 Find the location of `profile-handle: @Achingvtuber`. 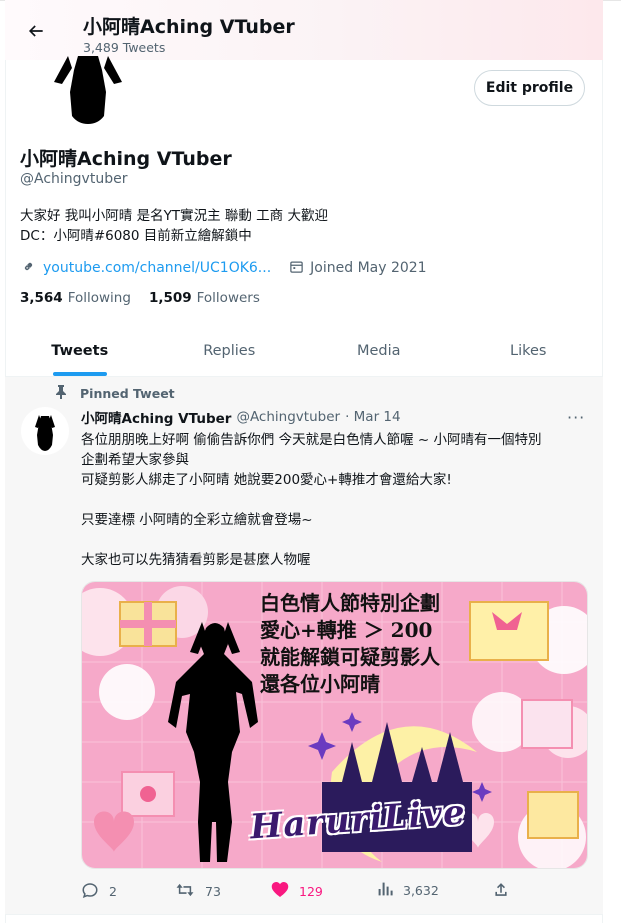

profile-handle: @Achingvtuber is located at coordinates (74, 179).